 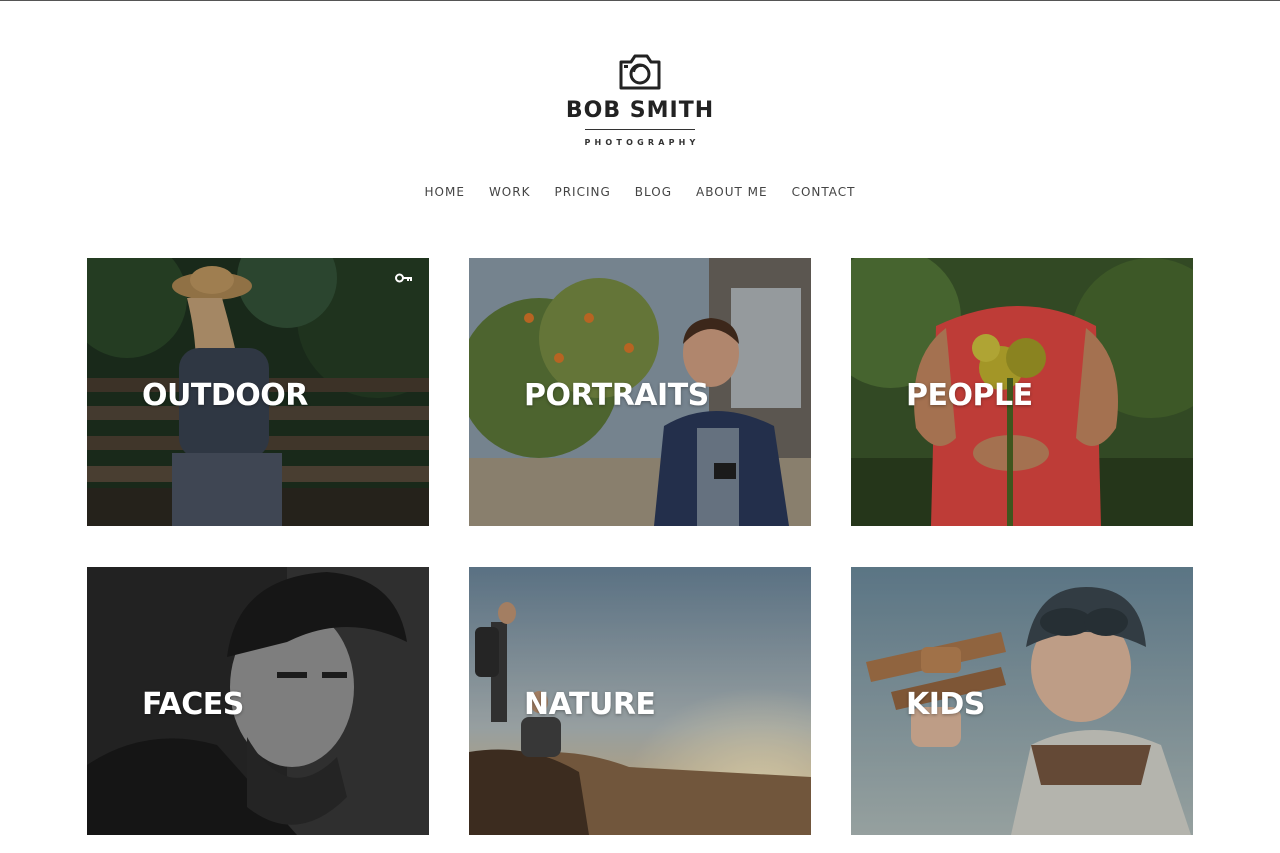 I want to click on main-nav: HOME WORK PRICING BLOG ABOUT ME CONTACT, so click(x=640, y=194).